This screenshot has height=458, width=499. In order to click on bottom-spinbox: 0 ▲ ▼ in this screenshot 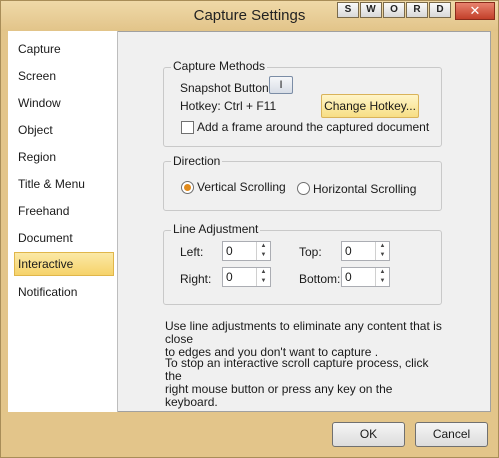, I will do `click(365, 277)`.